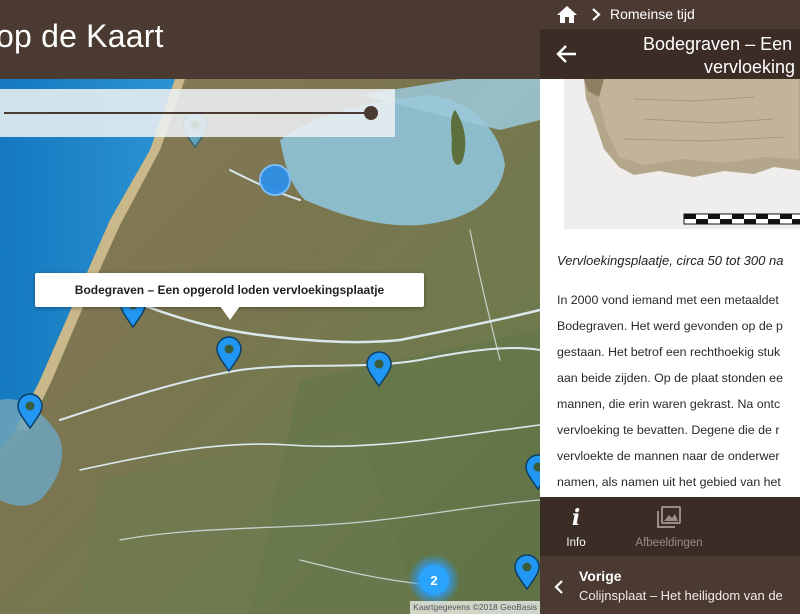 The width and height of the screenshot is (800, 614). What do you see at coordinates (668, 456) in the screenshot?
I see `text-line: vervloekte de mannen naar de onderwer` at bounding box center [668, 456].